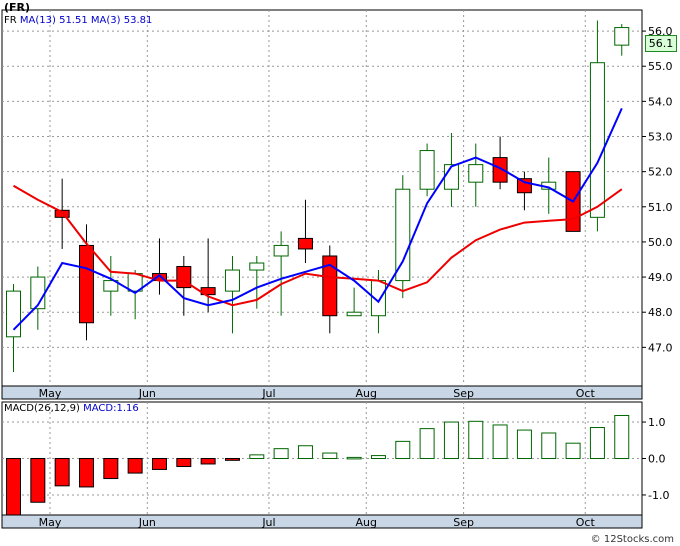  I want to click on price-month-label: Jul, so click(268, 393).